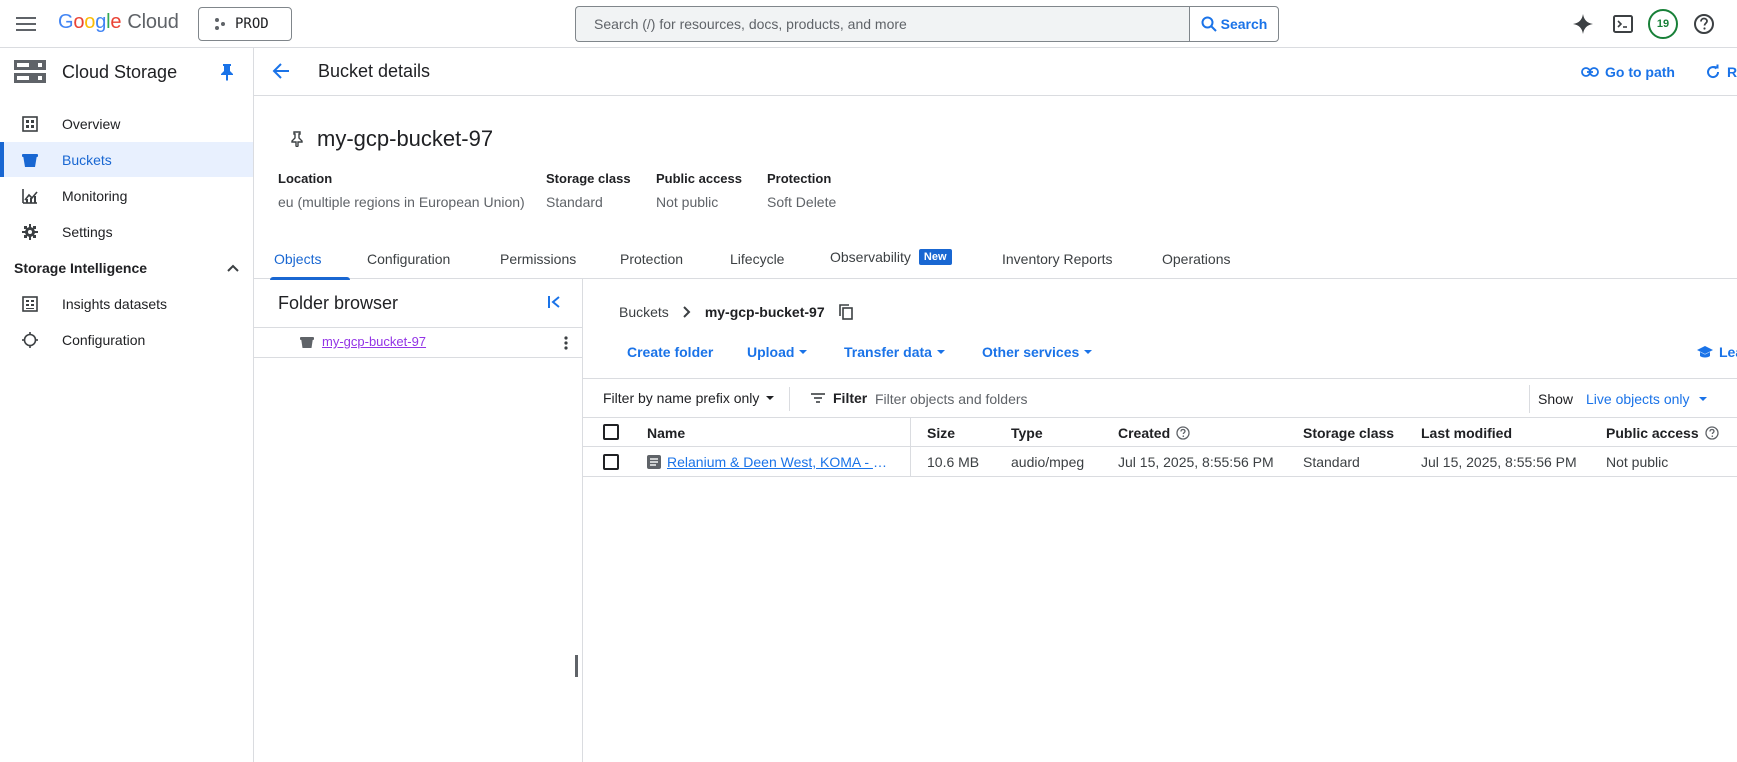 The image size is (1737, 762). Describe the element at coordinates (644, 312) in the screenshot. I see `breadcrumb-buckets: Buckets` at that location.